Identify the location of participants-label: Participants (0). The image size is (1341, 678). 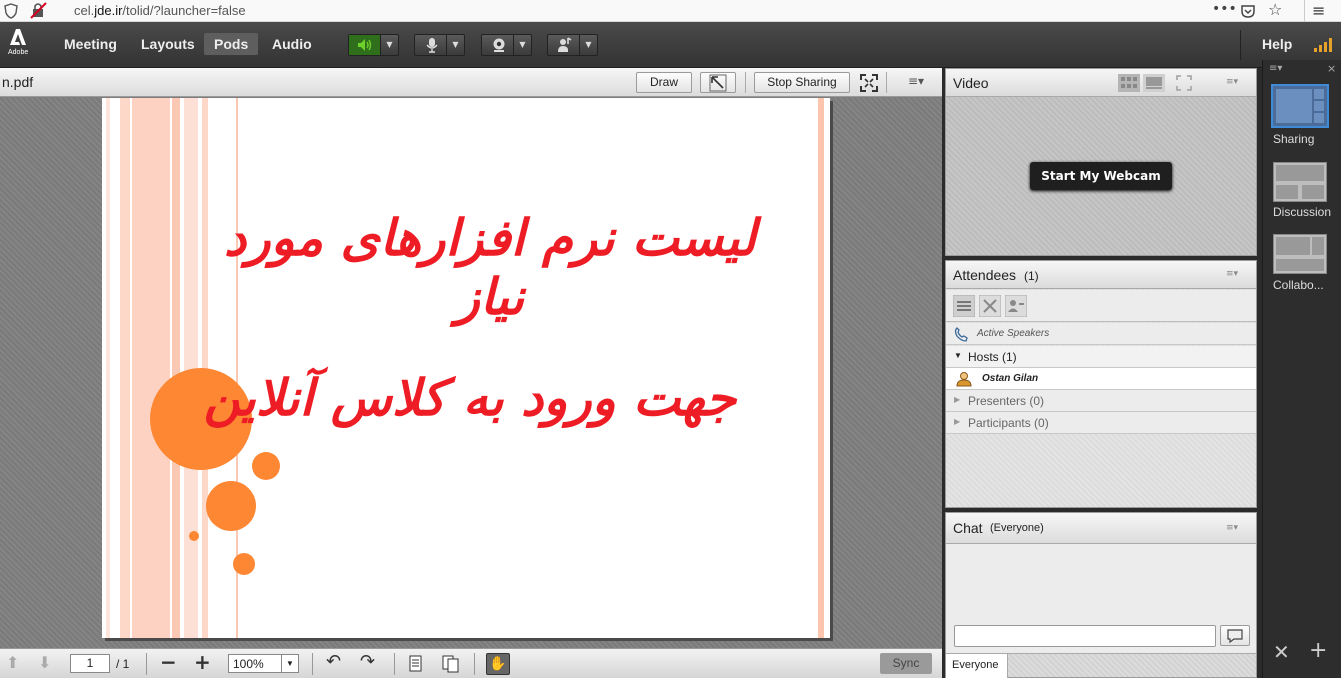
(1008, 423).